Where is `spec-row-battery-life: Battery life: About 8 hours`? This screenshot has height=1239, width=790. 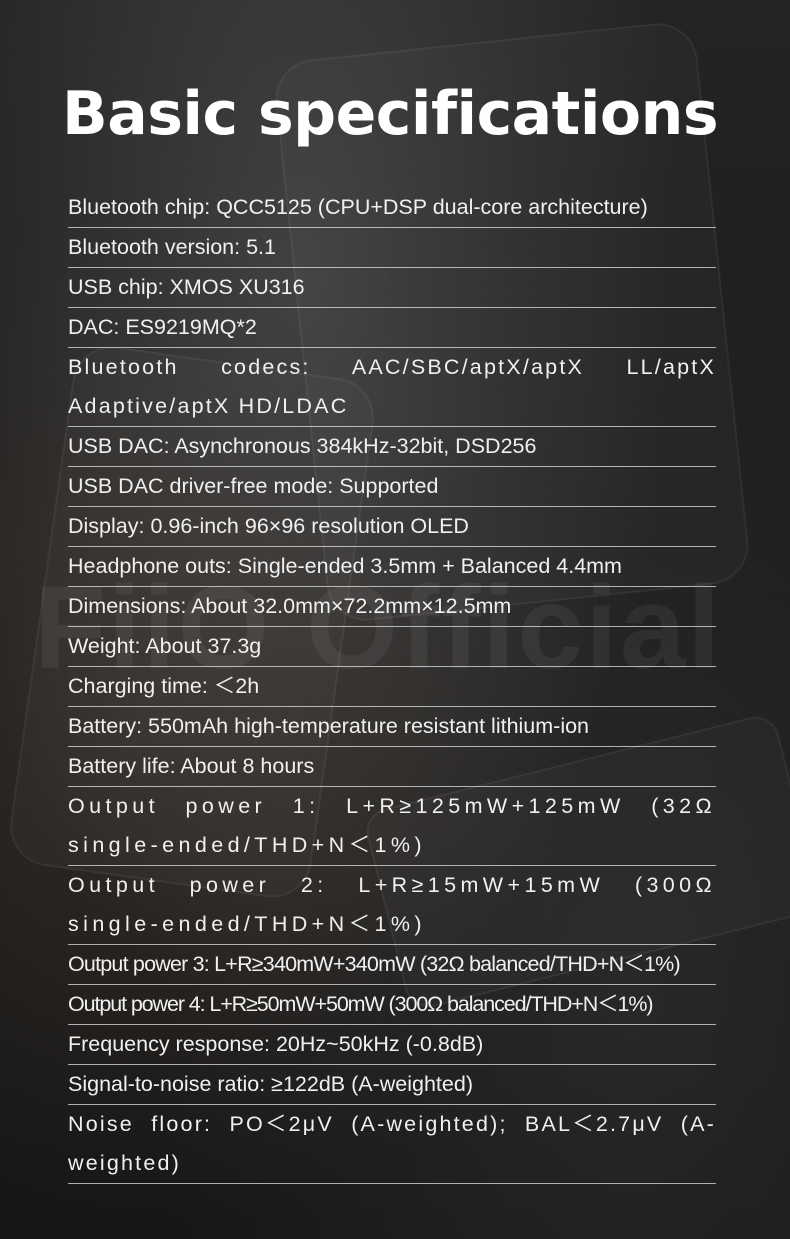 spec-row-battery-life: Battery life: About 8 hours is located at coordinates (392, 767).